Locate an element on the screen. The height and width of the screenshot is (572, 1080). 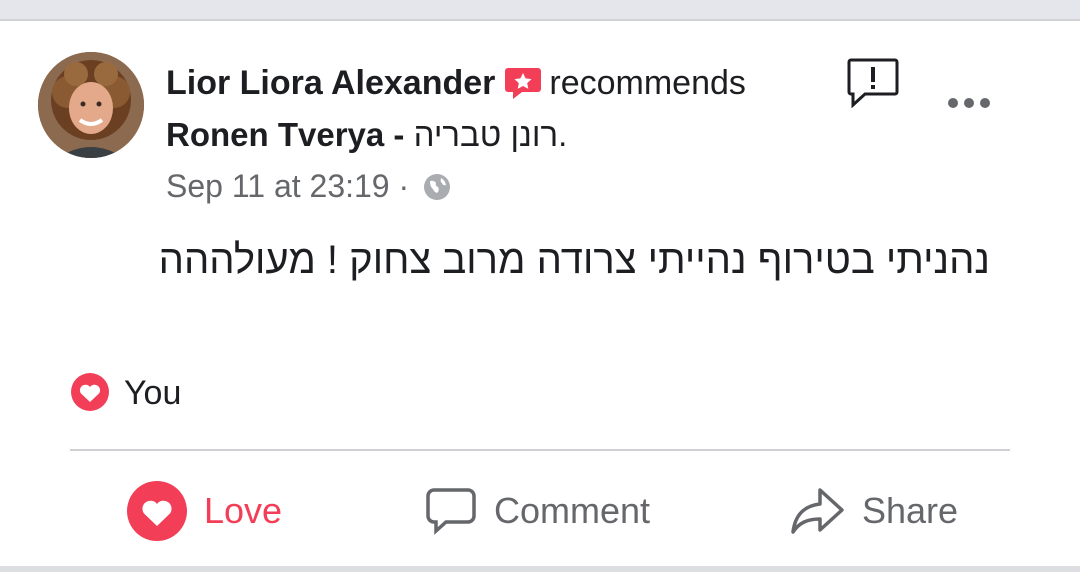
top-strip is located at coordinates (540, 9).